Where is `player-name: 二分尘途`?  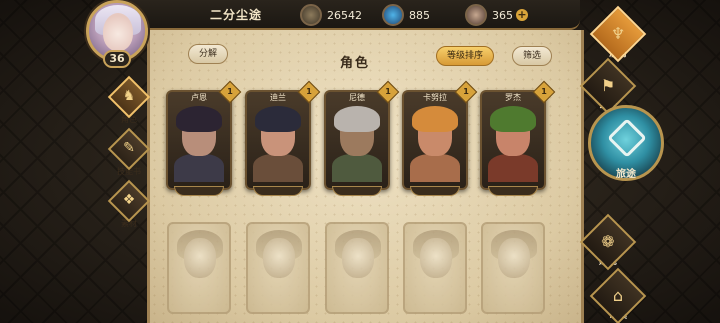 player-name: 二分尘途 is located at coordinates (236, 15).